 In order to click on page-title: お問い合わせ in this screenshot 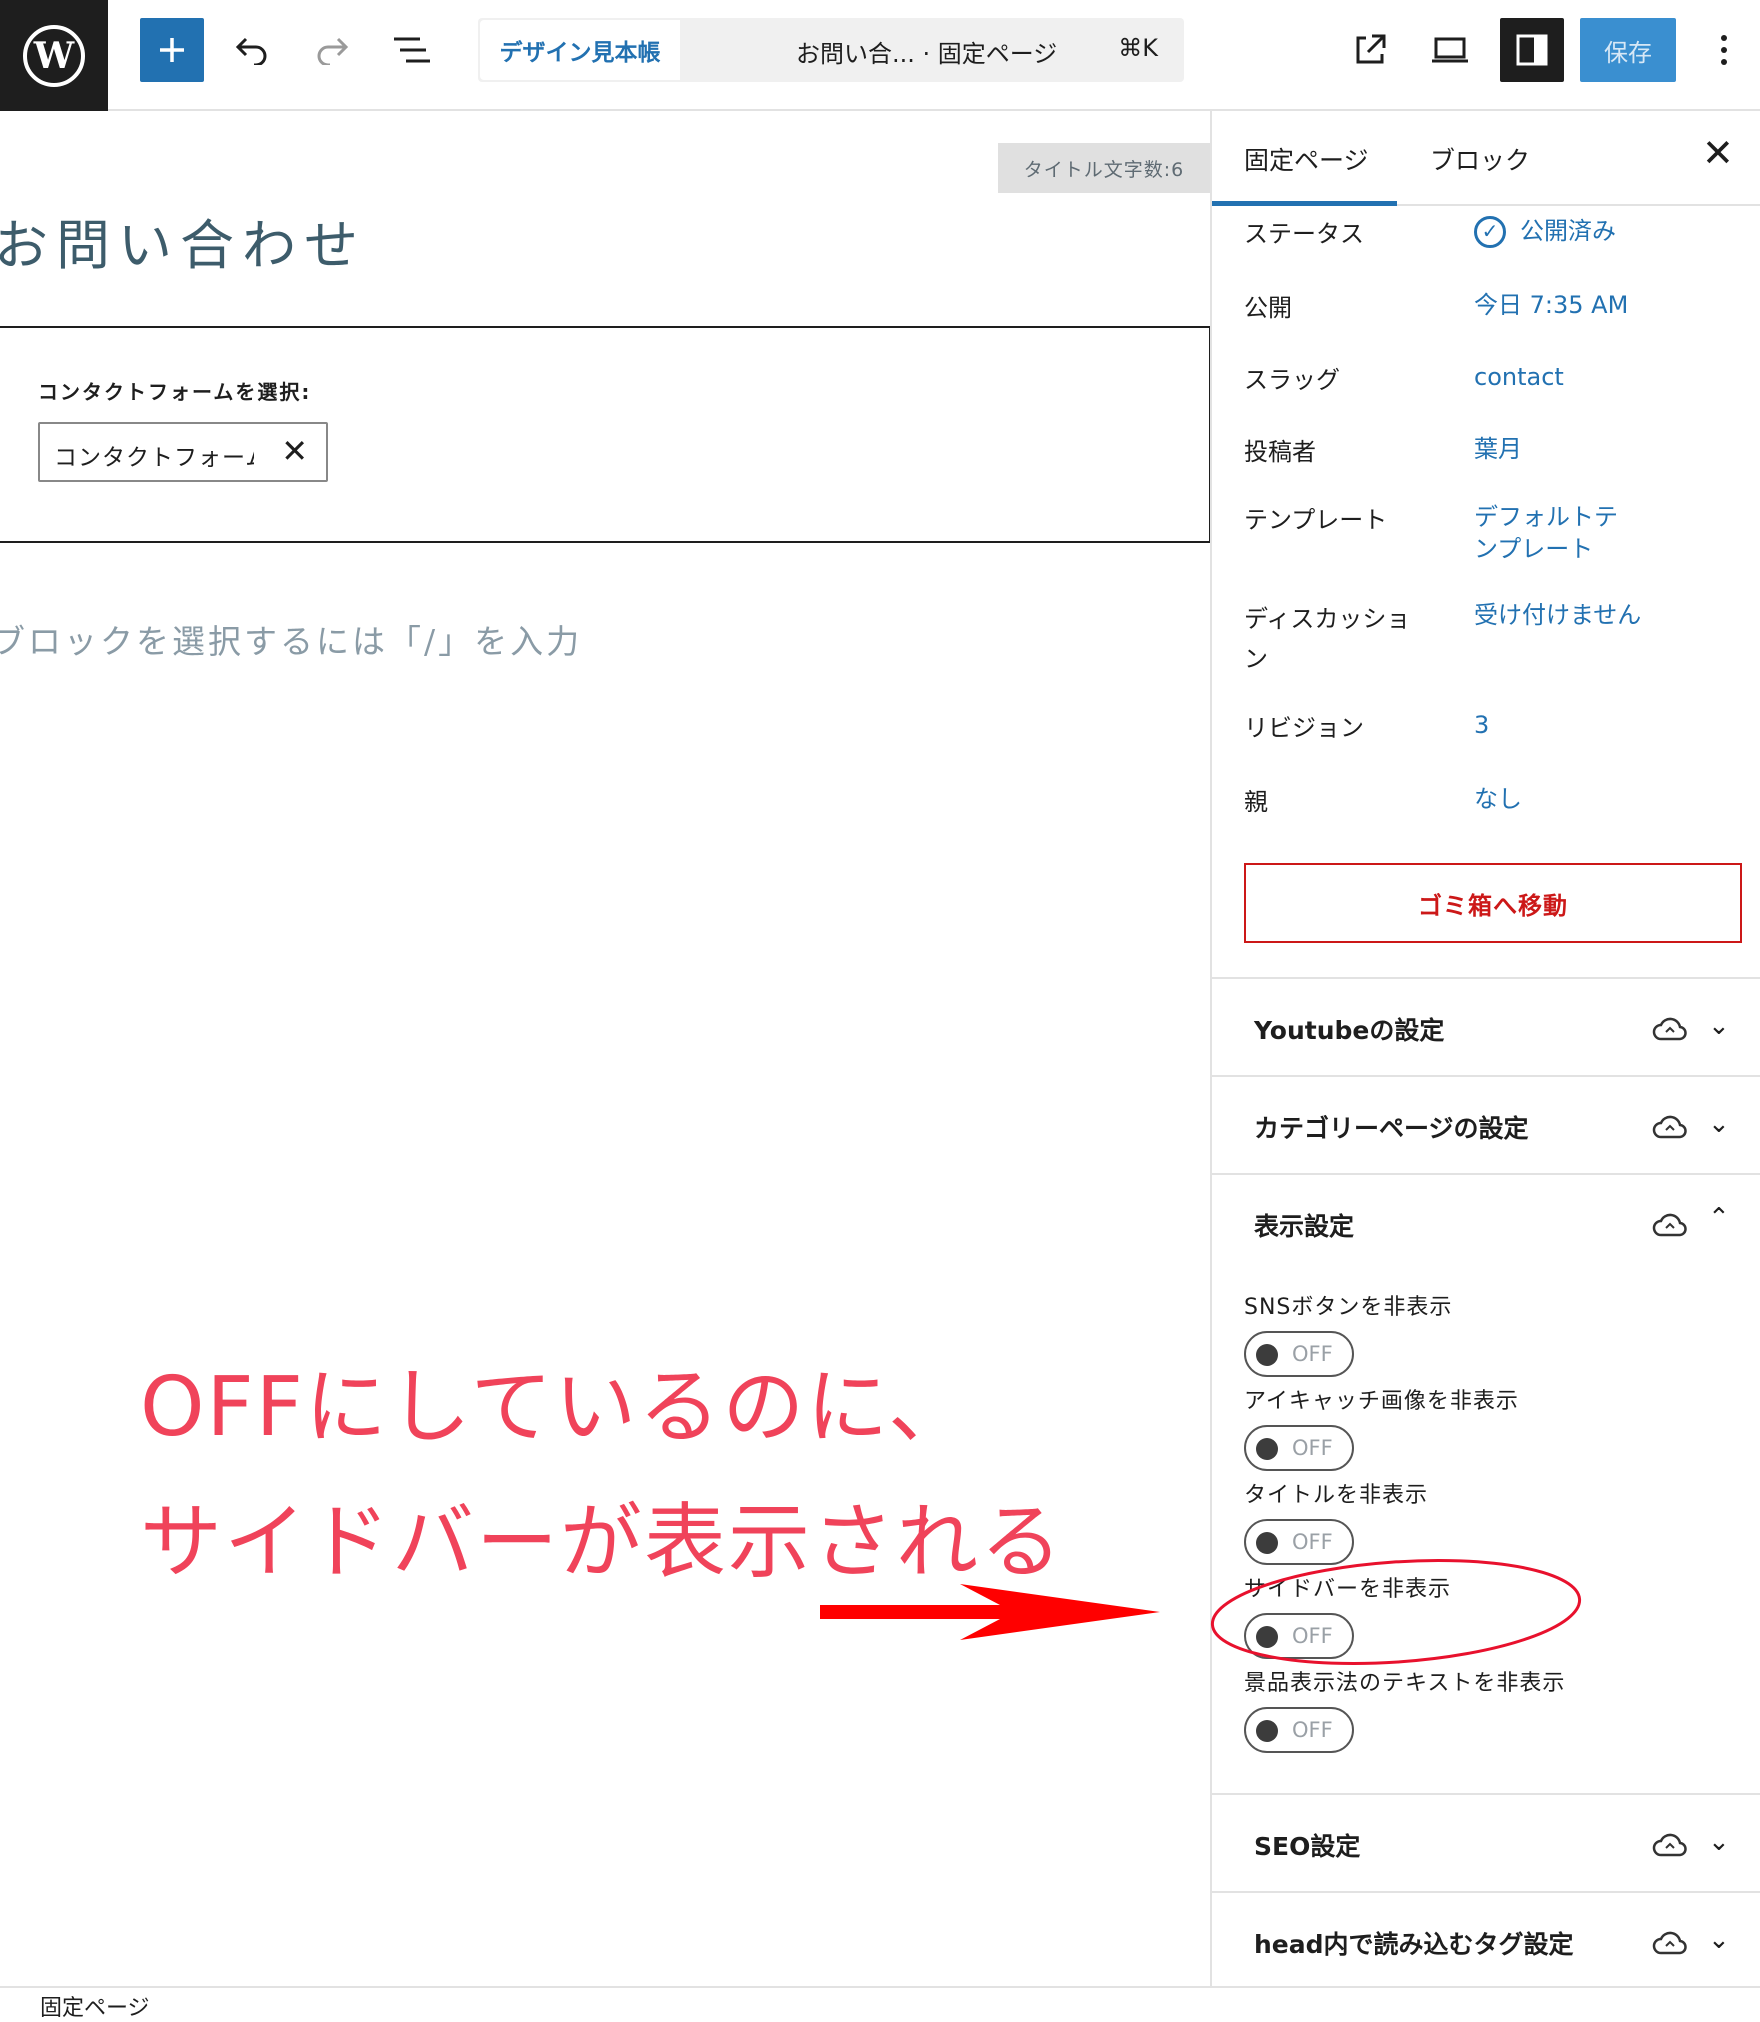, I will do `click(183, 240)`.